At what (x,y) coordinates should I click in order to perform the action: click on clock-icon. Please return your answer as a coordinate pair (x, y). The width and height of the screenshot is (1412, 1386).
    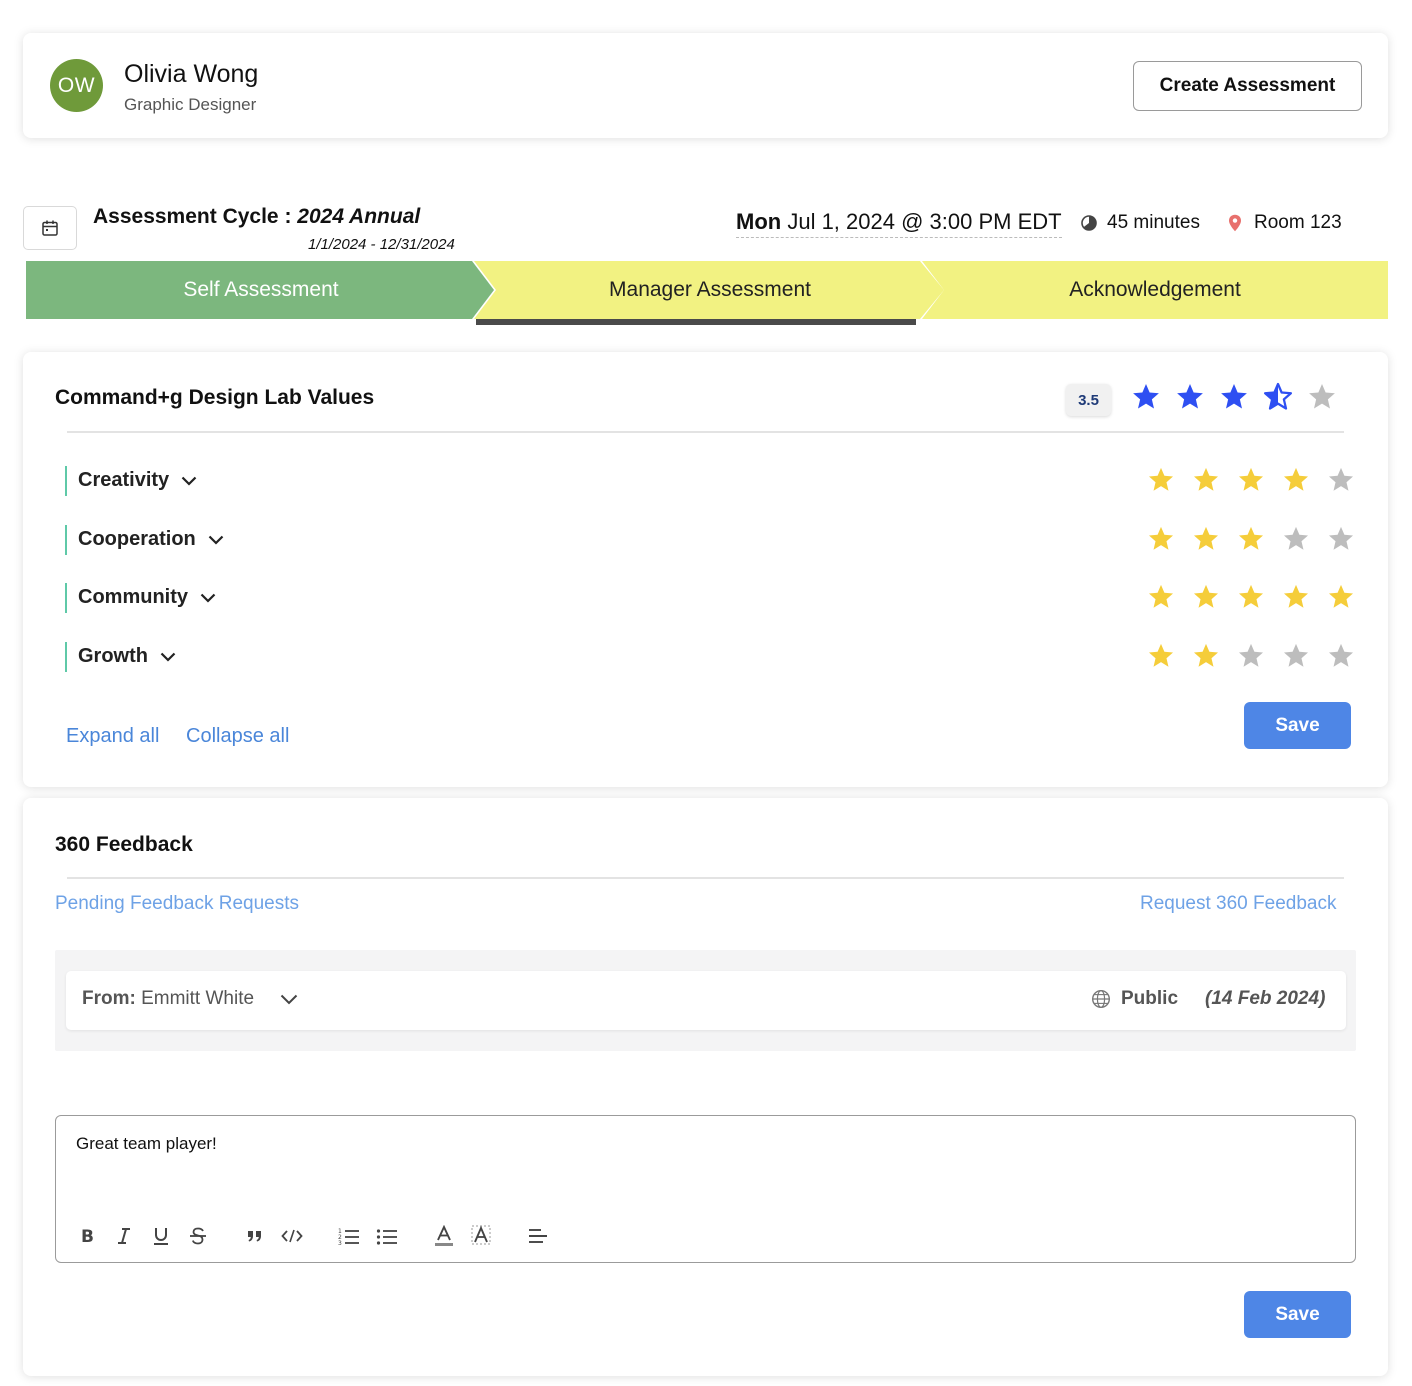
    Looking at the image, I should click on (1089, 223).